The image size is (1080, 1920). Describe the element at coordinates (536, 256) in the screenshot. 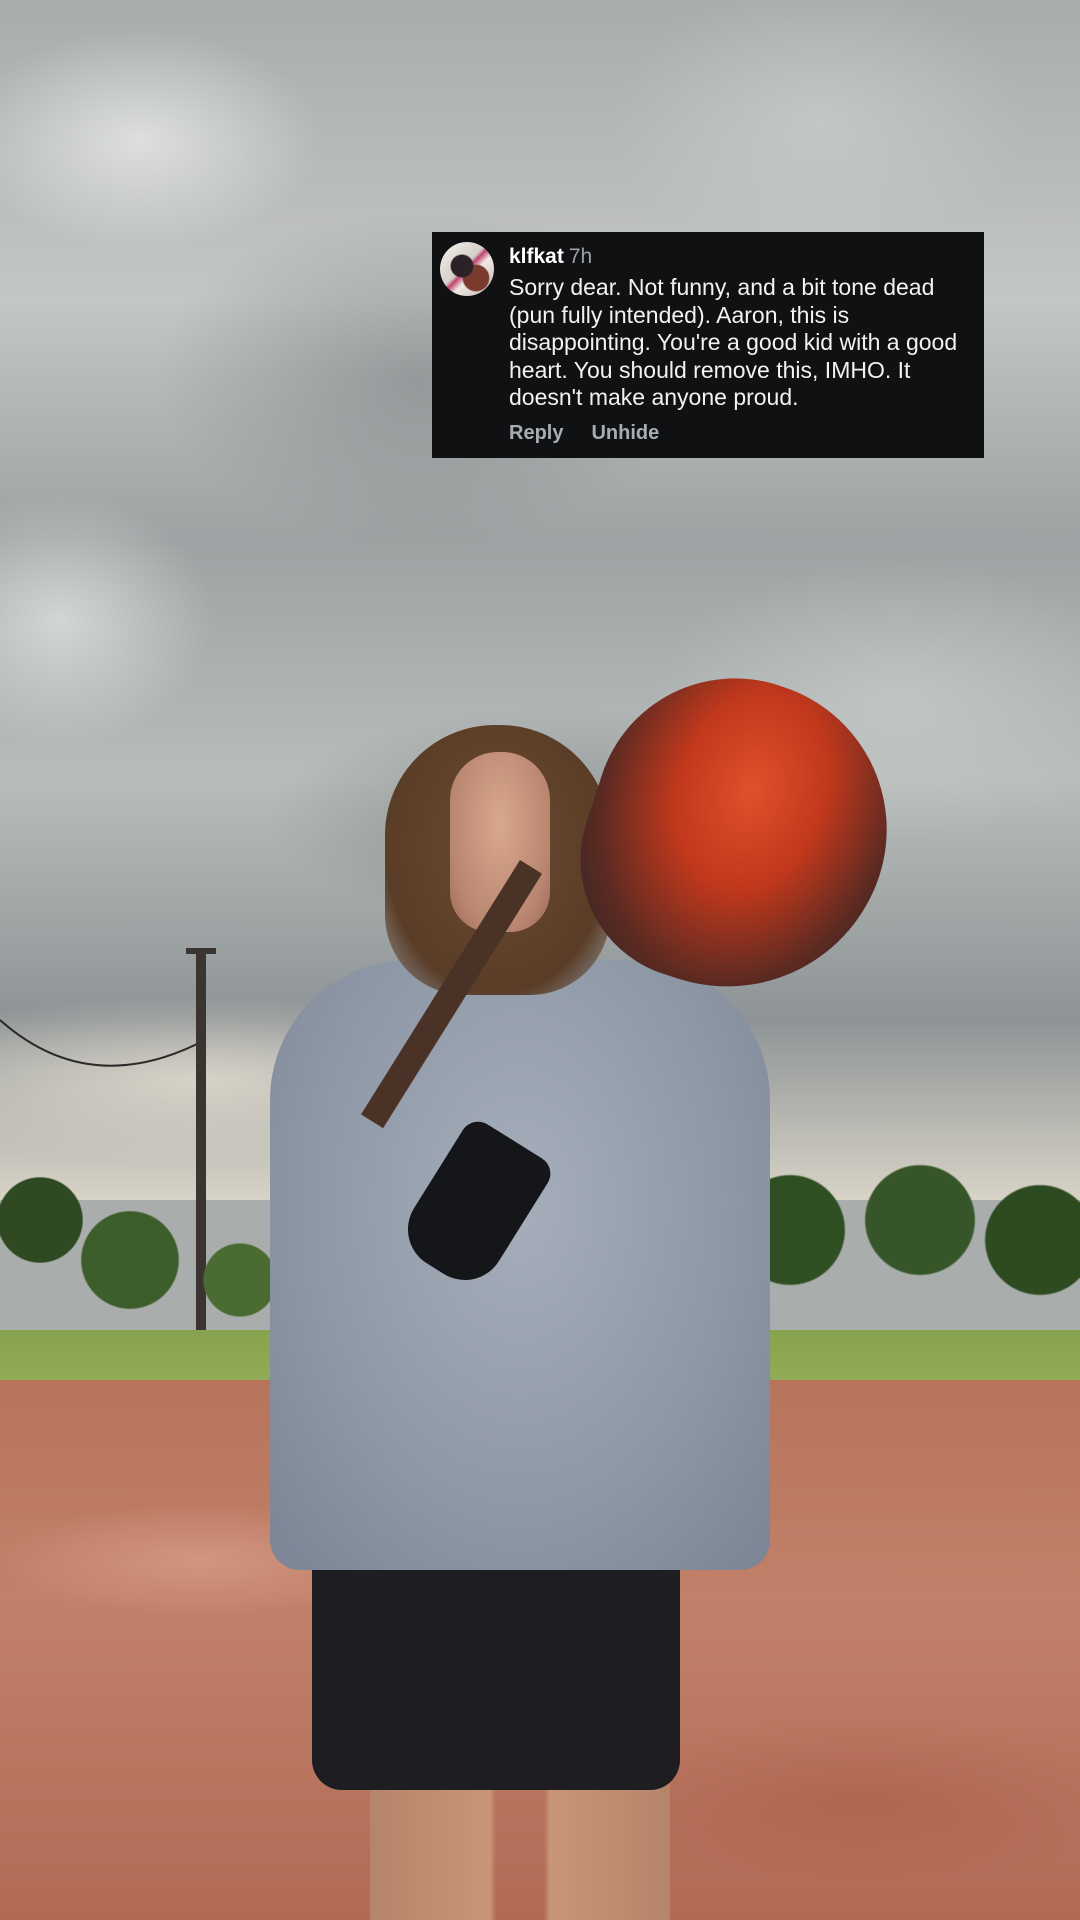

I see `username: klfkat` at that location.